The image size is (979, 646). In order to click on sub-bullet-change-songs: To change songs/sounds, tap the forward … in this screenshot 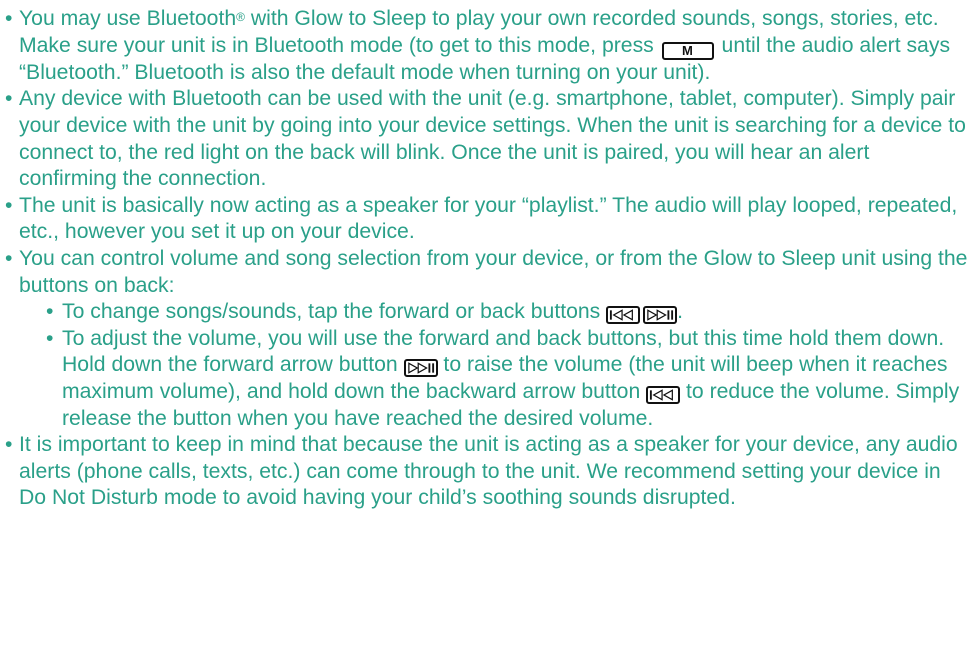, I will do `click(494, 312)`.